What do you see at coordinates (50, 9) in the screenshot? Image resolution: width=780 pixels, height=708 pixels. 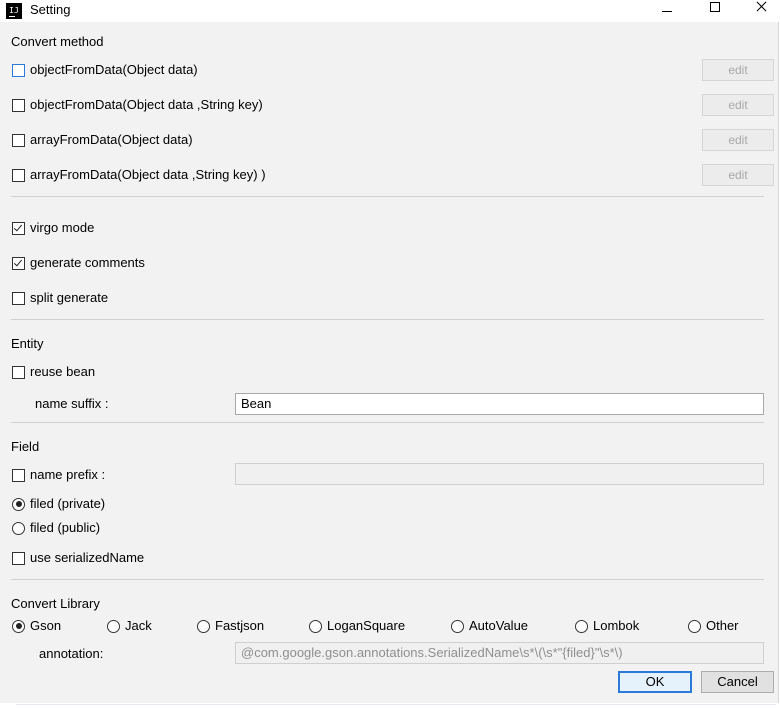 I see `window-title: Setting` at bounding box center [50, 9].